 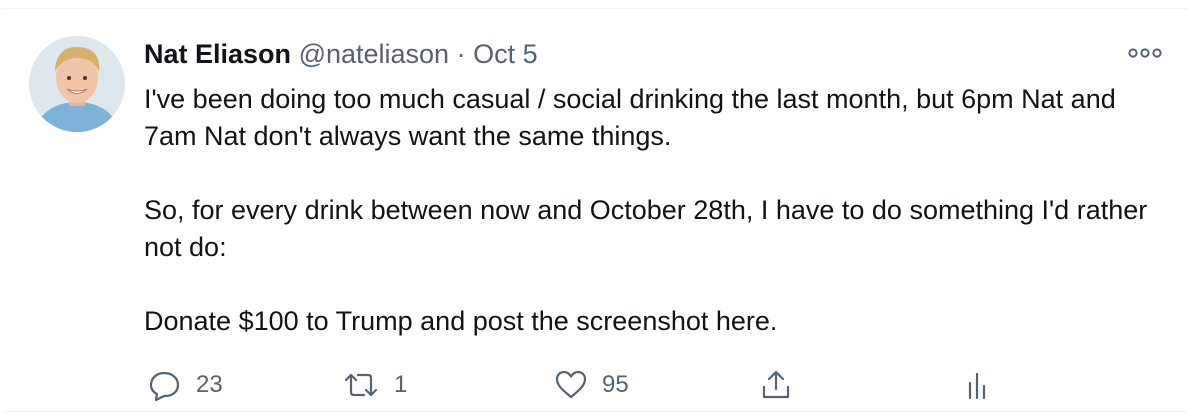 What do you see at coordinates (615, 384) in the screenshot?
I see `like-count: 95` at bounding box center [615, 384].